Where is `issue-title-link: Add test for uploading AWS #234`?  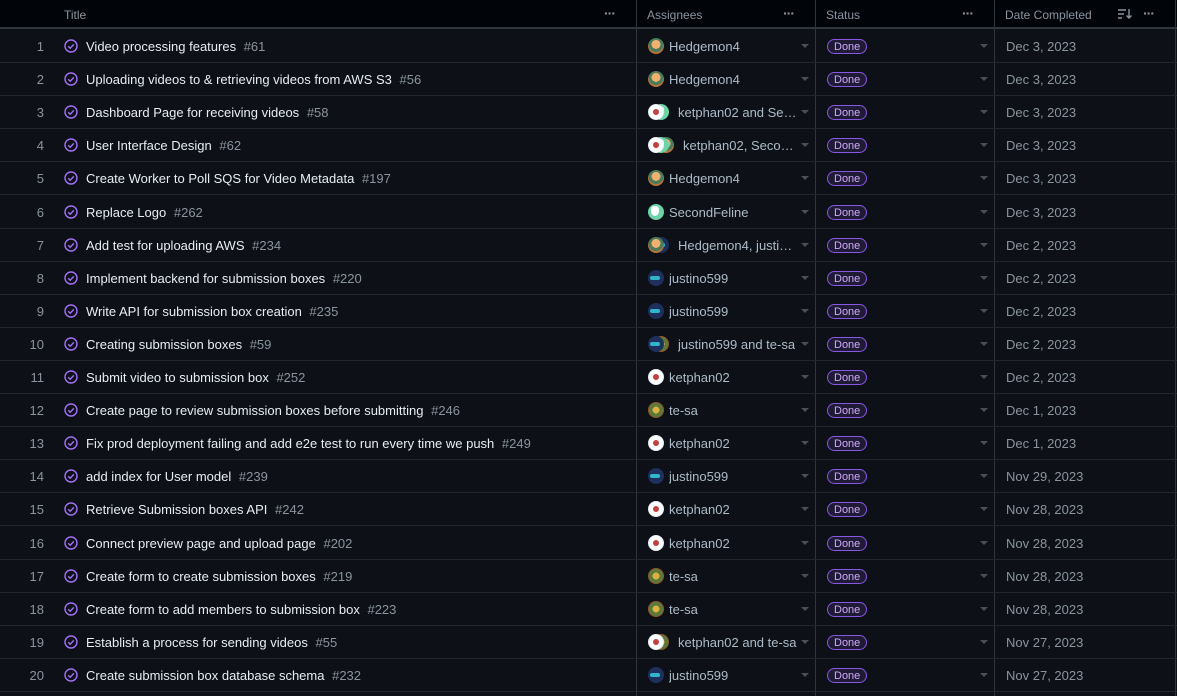
issue-title-link: Add test for uploading AWS #234 is located at coordinates (183, 245).